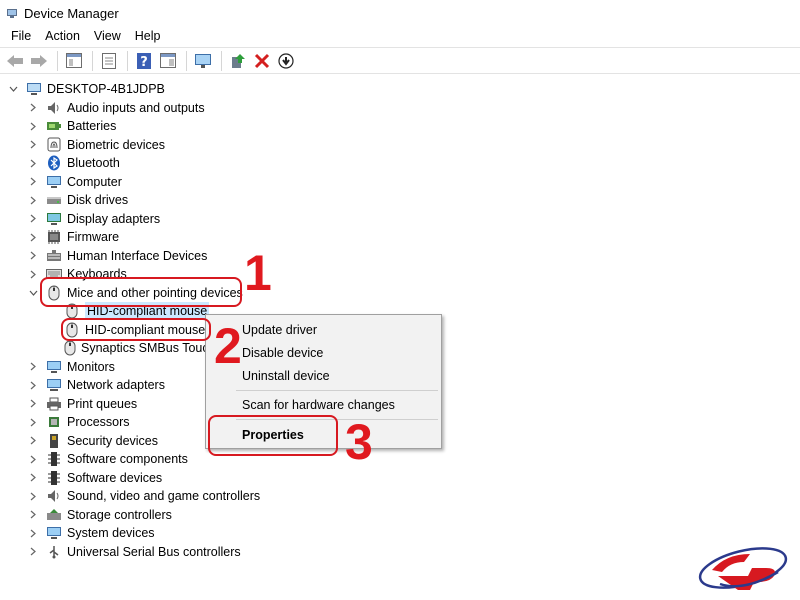 The width and height of the screenshot is (800, 600). I want to click on category-display-adapters: Display adapters, so click(94, 219).